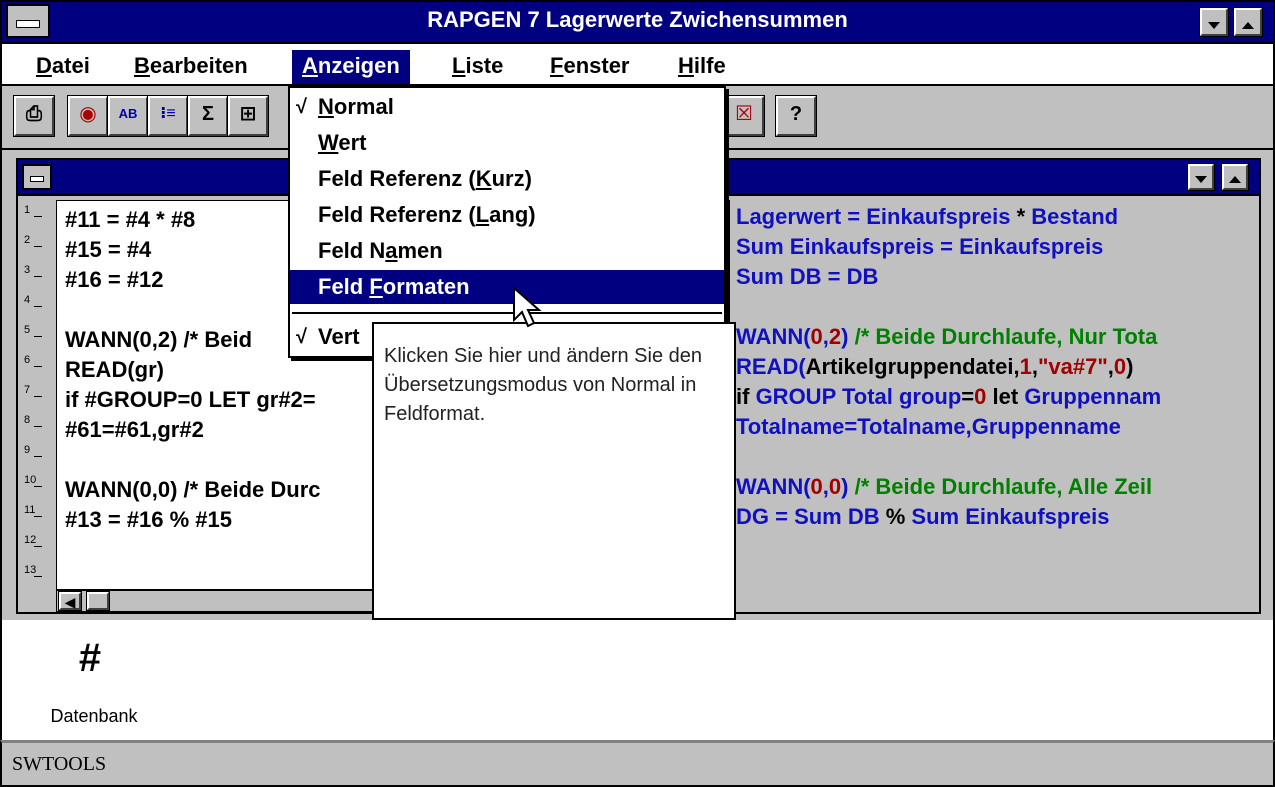 Image resolution: width=1275 pixels, height=787 pixels. Describe the element at coordinates (477, 67) in the screenshot. I see `menu-liste: Liste` at that location.